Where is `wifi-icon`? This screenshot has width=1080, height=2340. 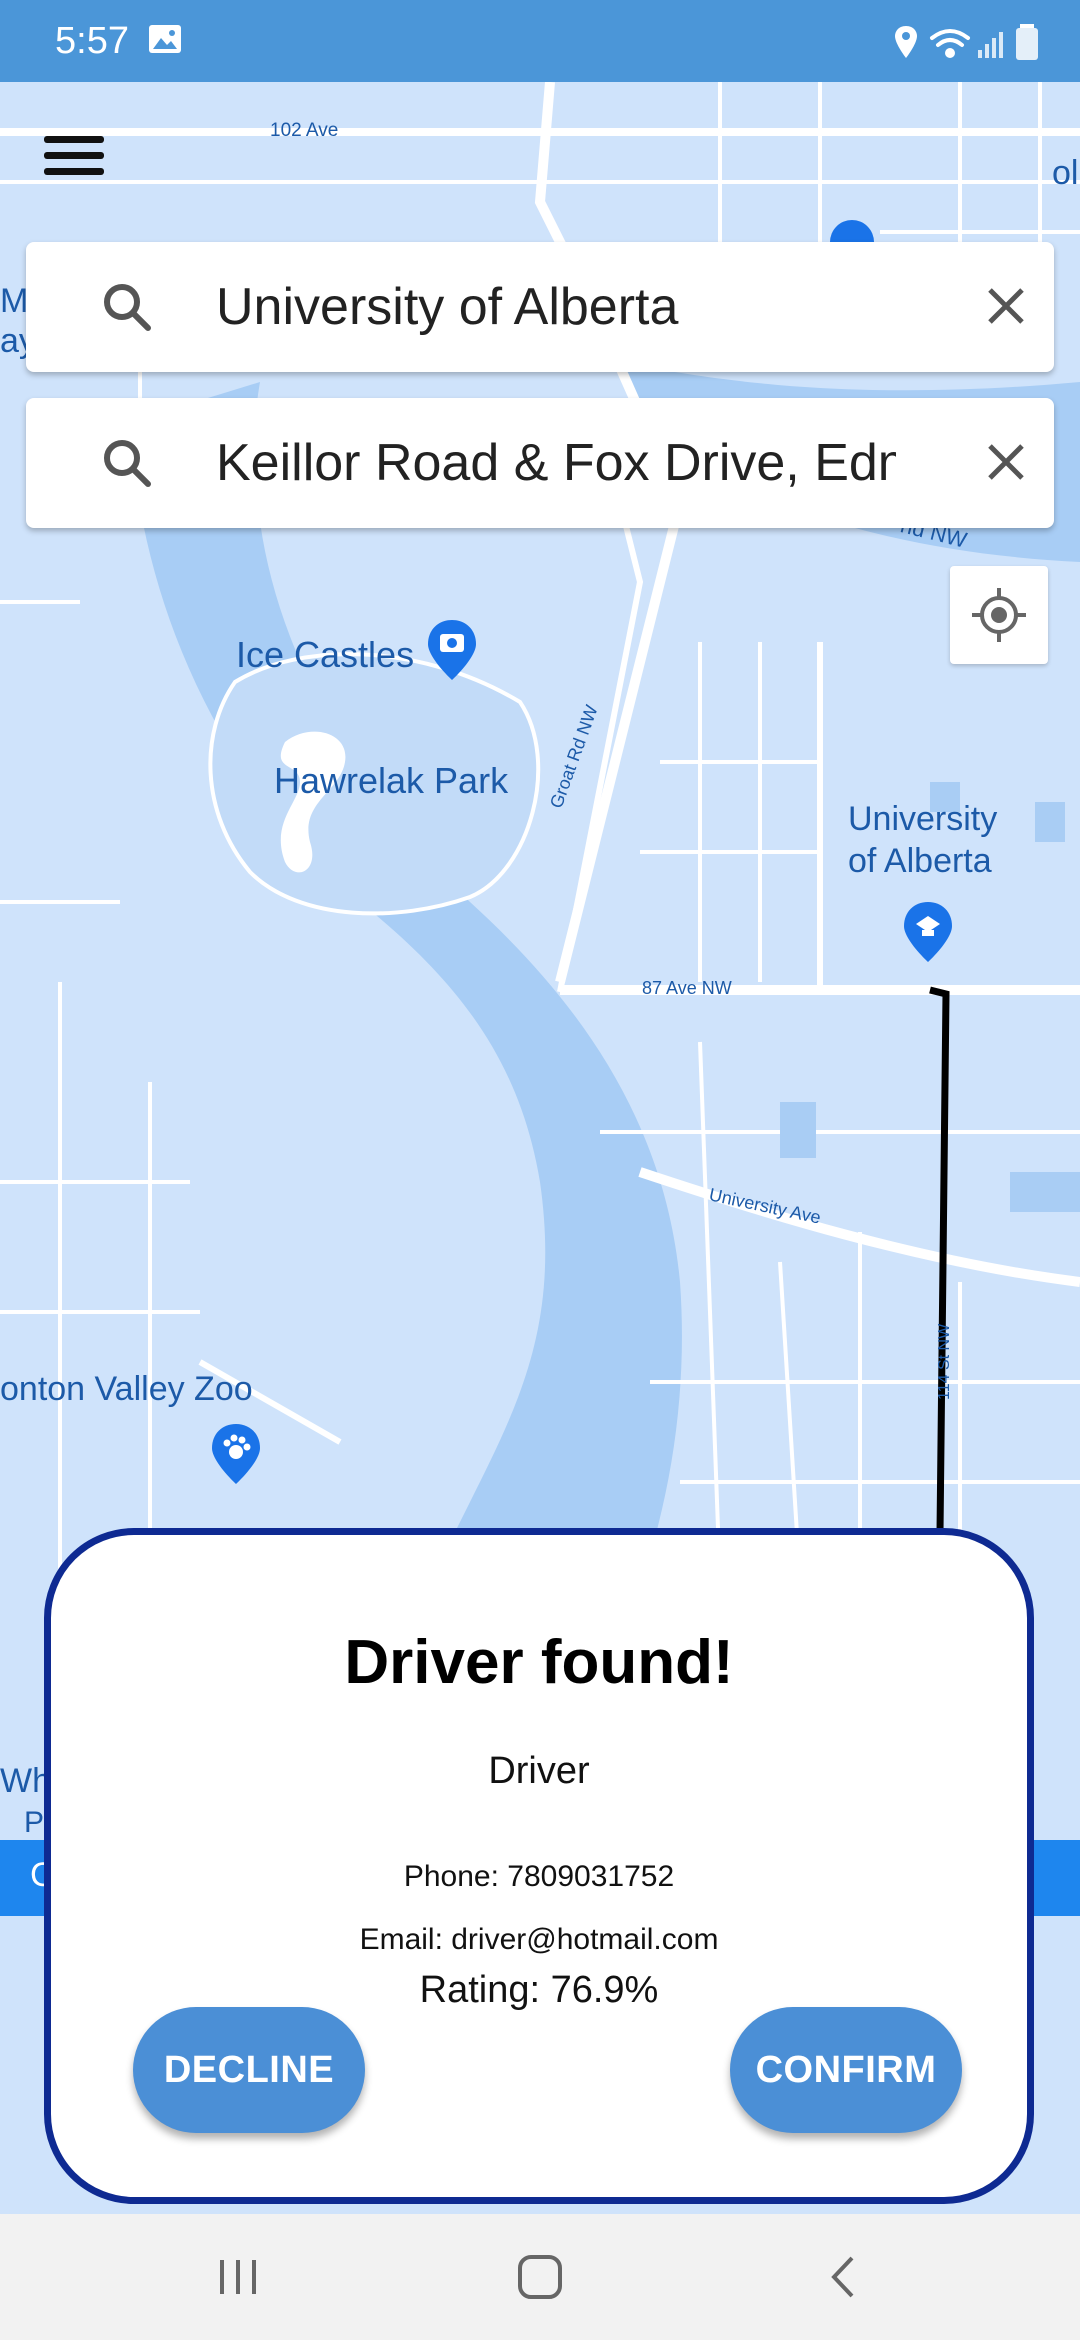
wifi-icon is located at coordinates (950, 43).